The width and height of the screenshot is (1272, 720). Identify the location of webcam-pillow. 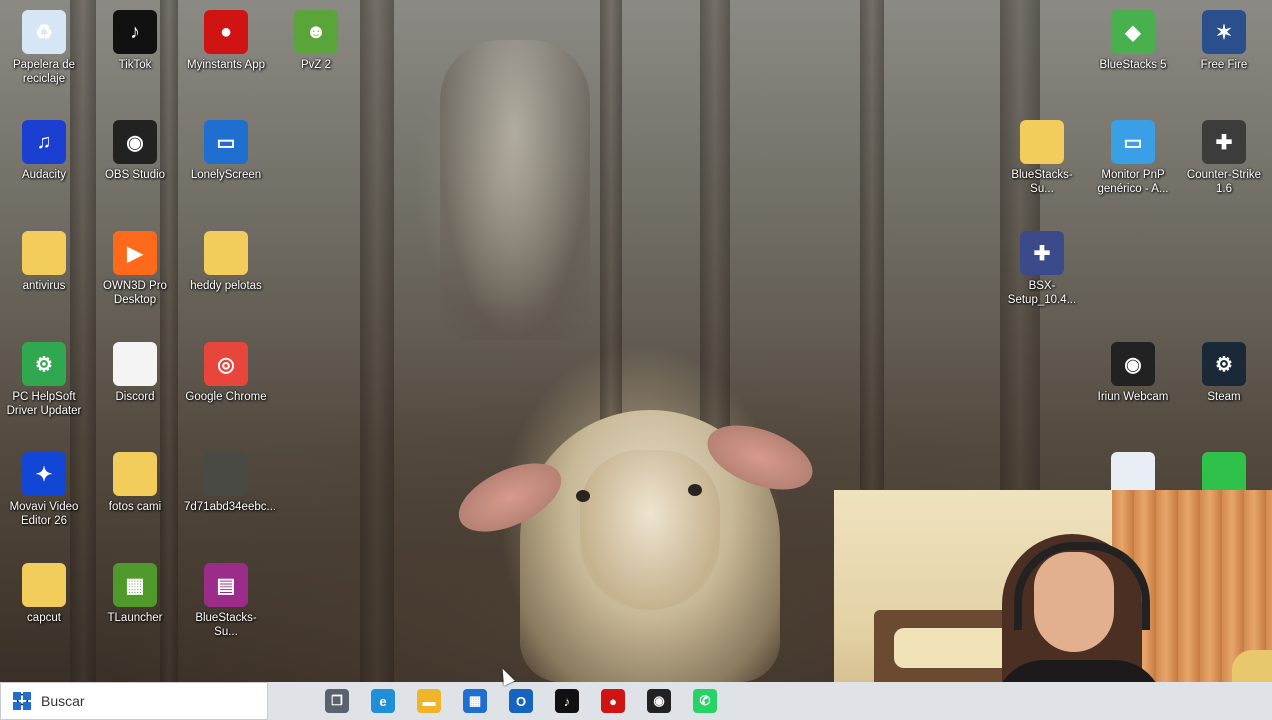
(954, 648).